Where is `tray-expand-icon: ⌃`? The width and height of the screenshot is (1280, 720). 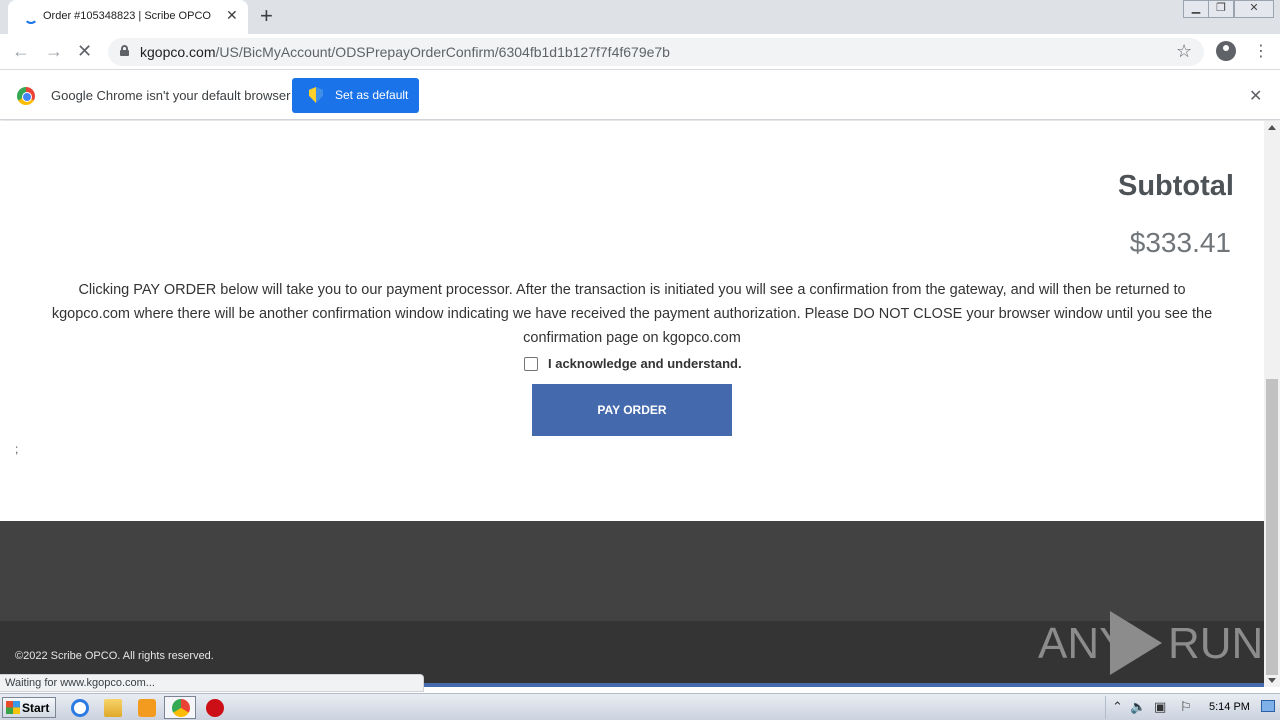
tray-expand-icon: ⌃ is located at coordinates (1117, 707).